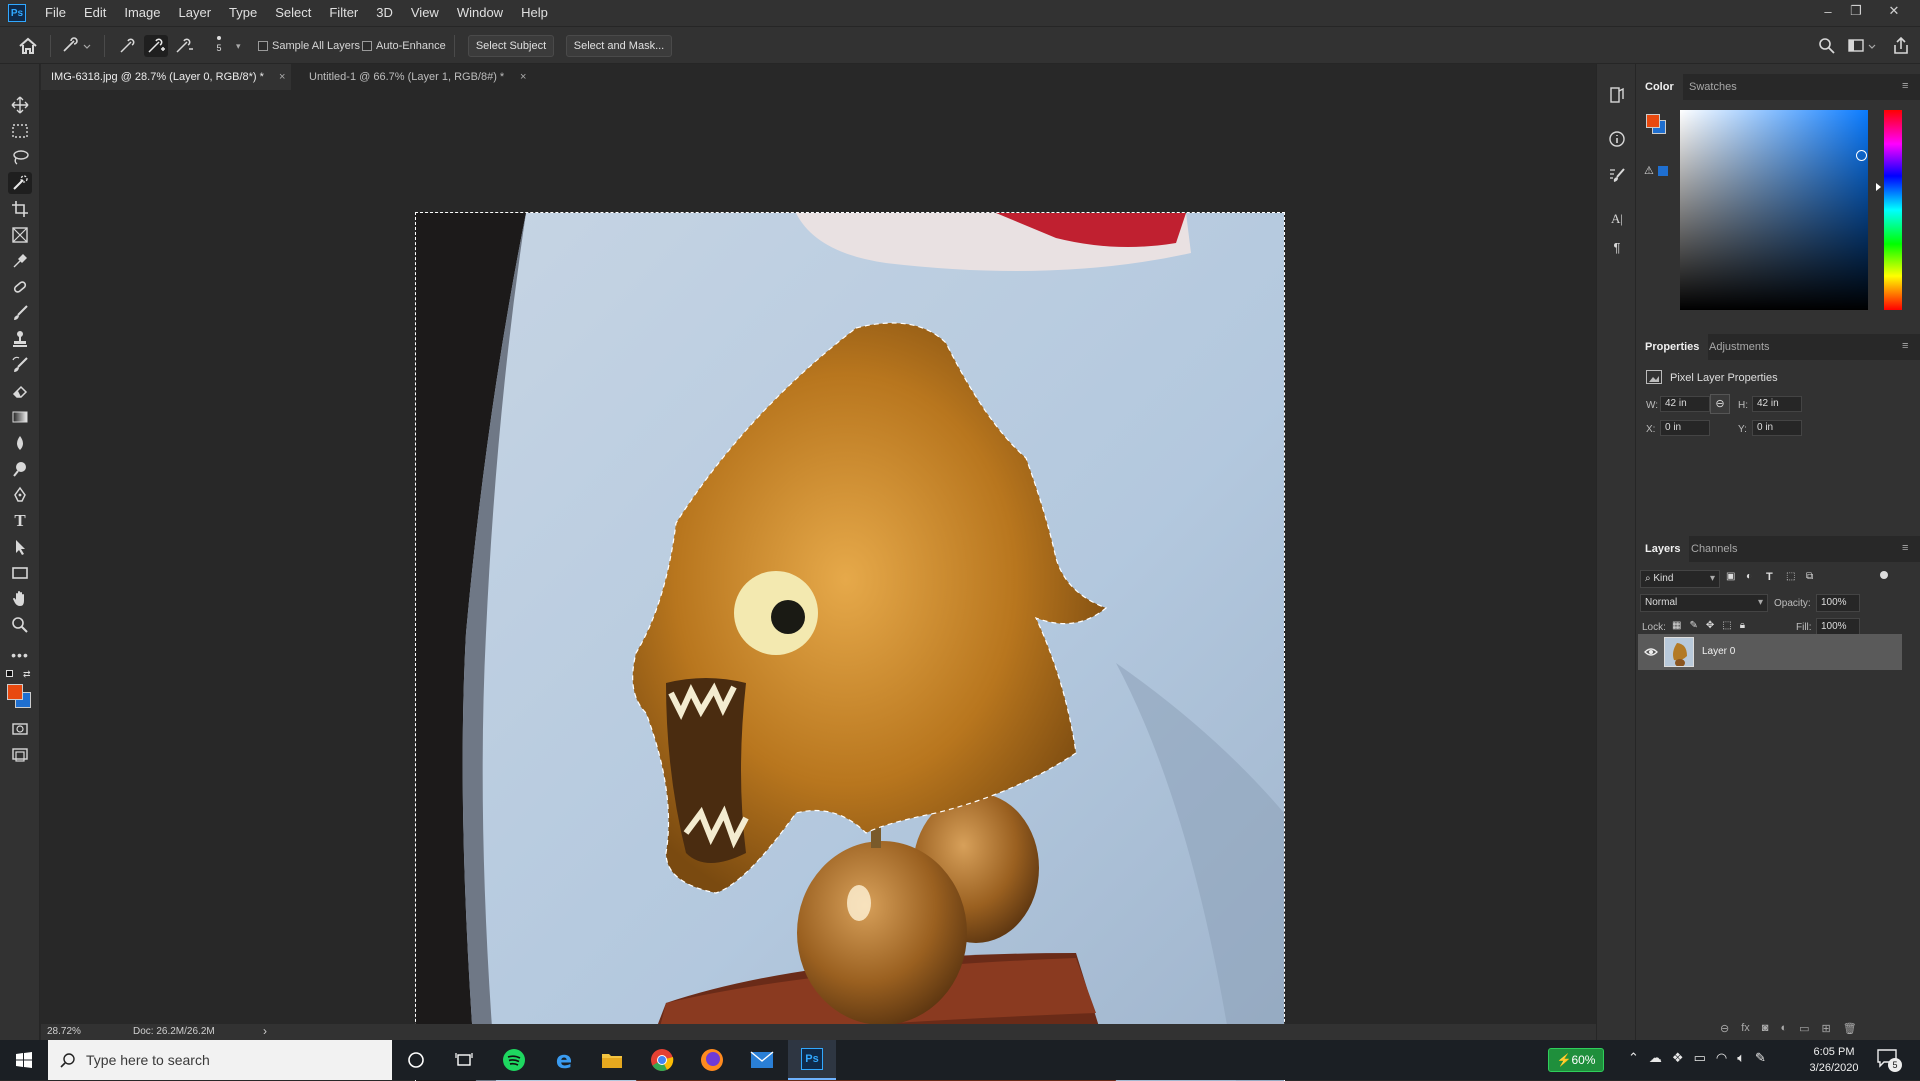  What do you see at coordinates (1649, 170) in the screenshot?
I see `gamut-warning-icon: ⚠` at bounding box center [1649, 170].